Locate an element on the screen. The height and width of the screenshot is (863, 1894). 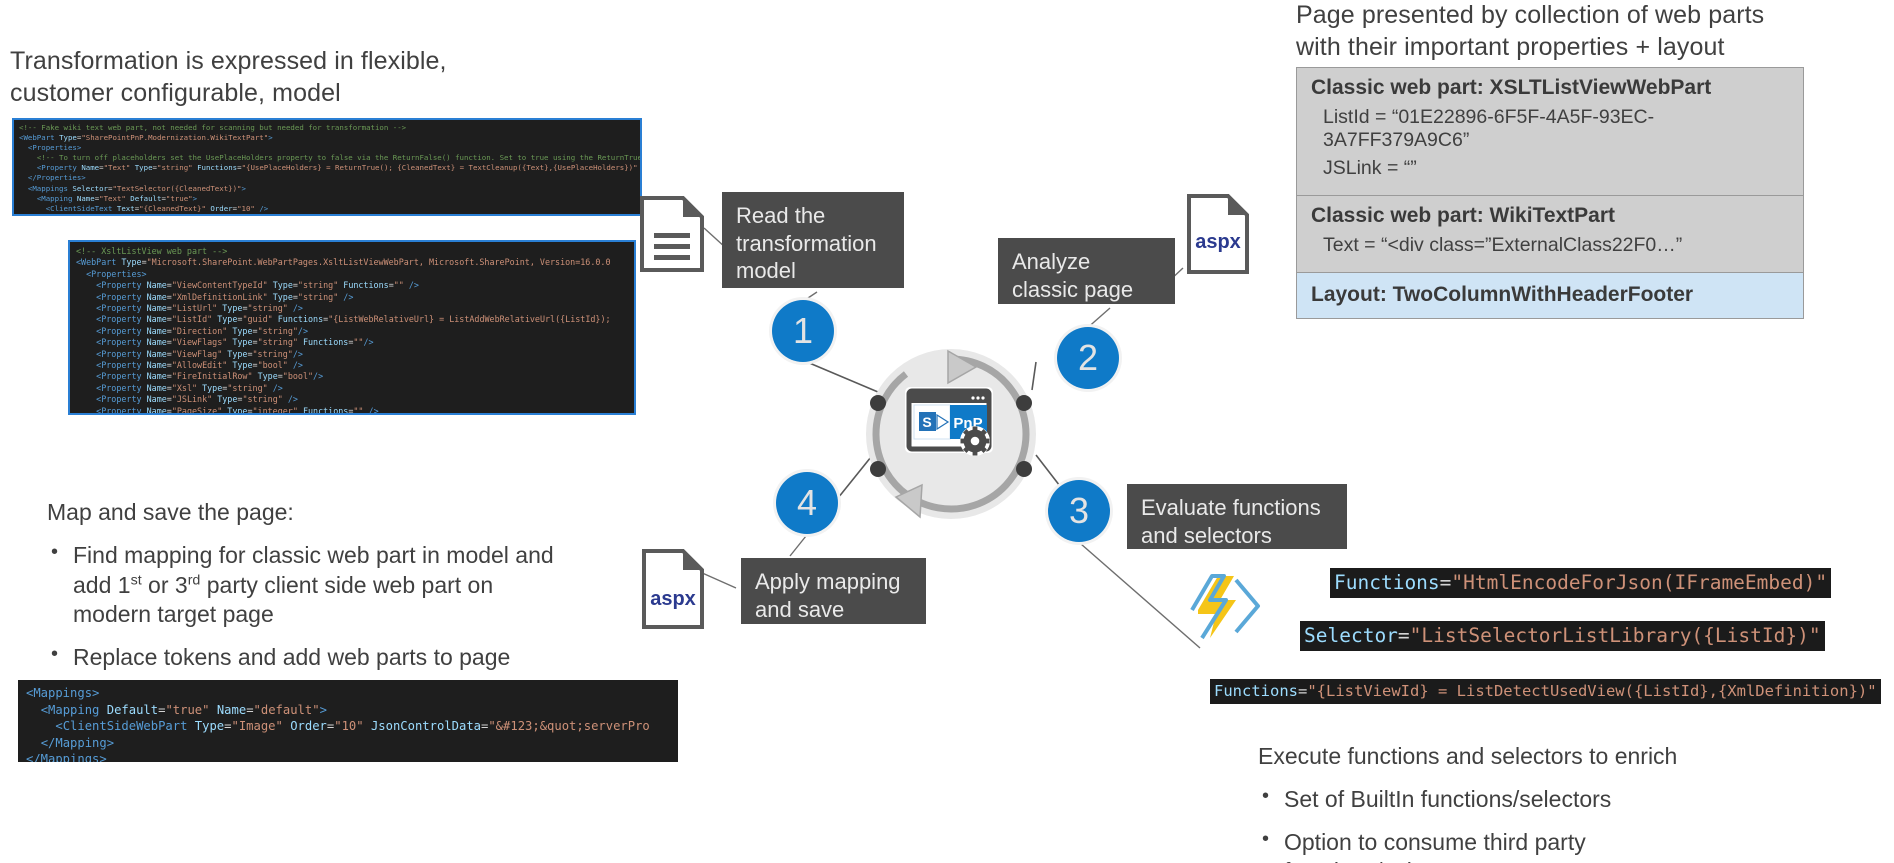
layout-label: Layout: TwoColumnWithHeaderFooter is located at coordinates (1502, 294).